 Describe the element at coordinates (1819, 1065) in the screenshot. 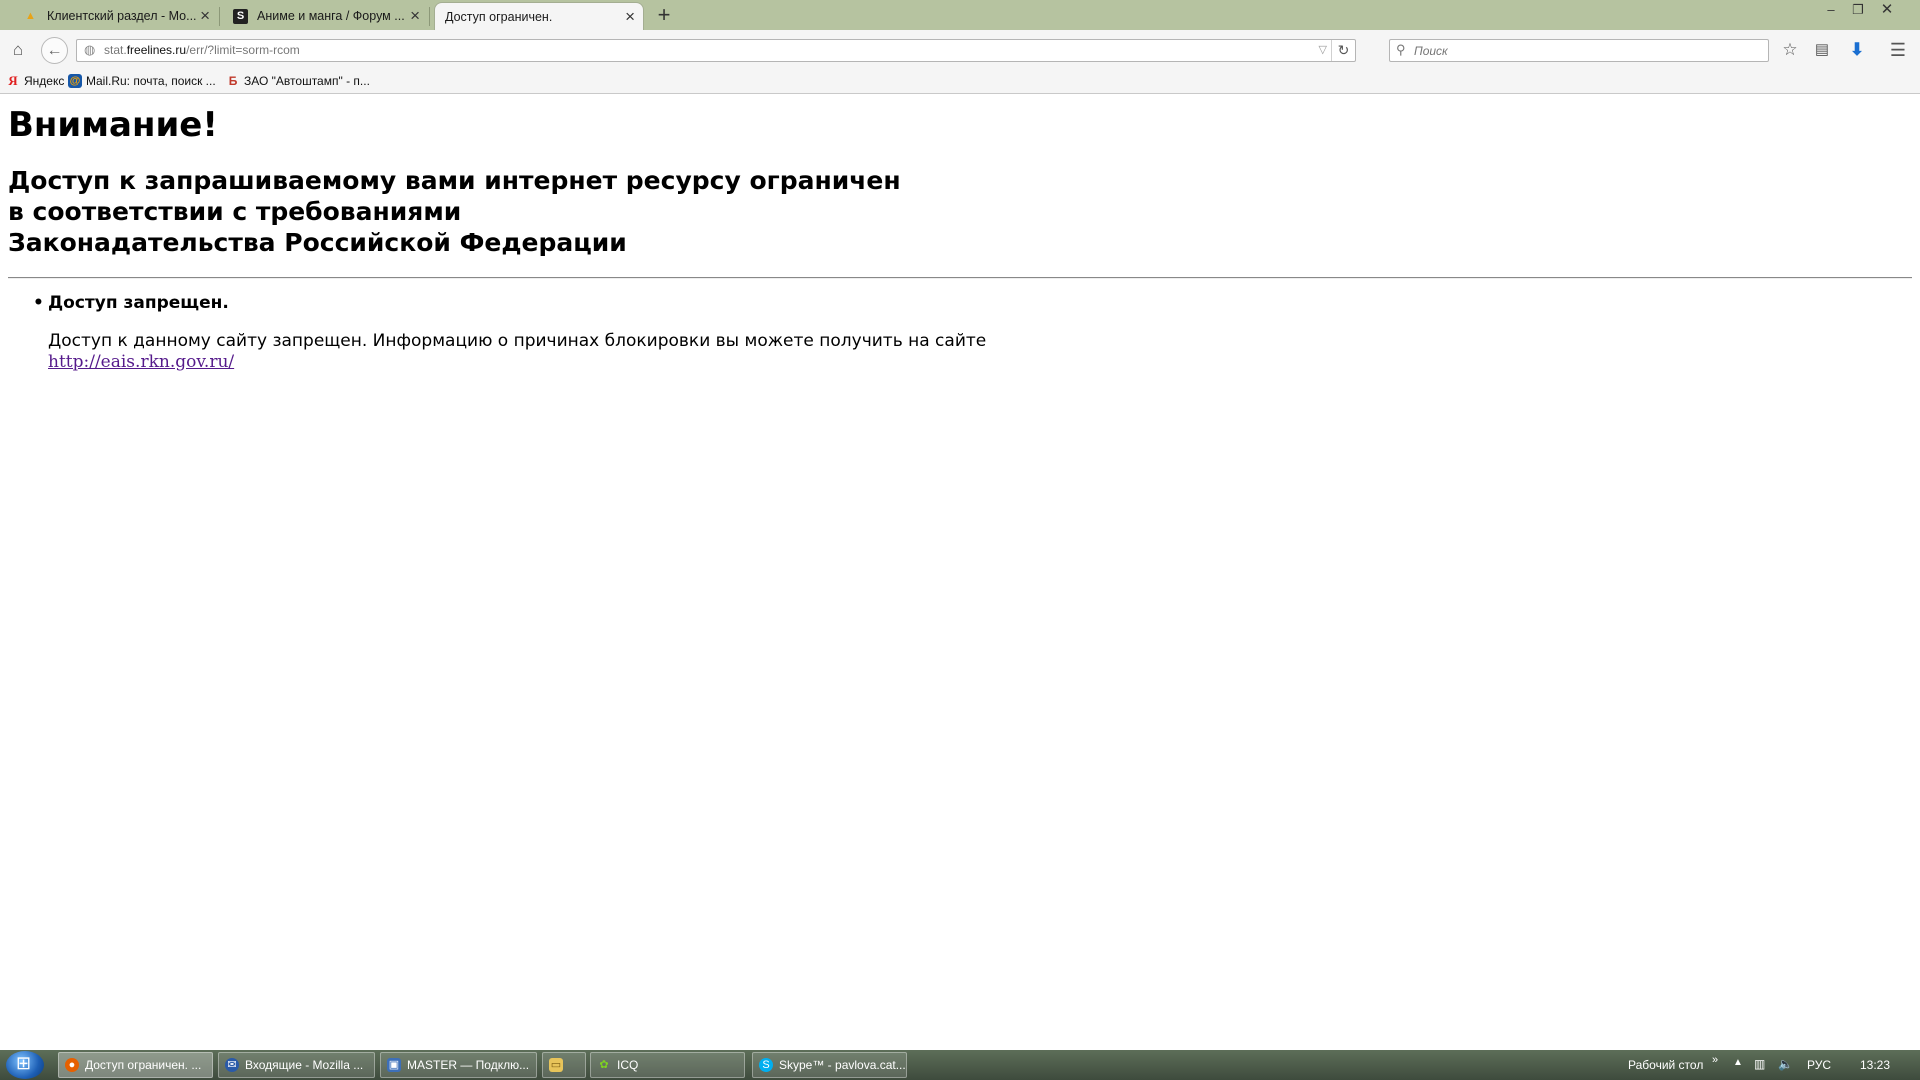

I see `language-indicator: РУС` at that location.